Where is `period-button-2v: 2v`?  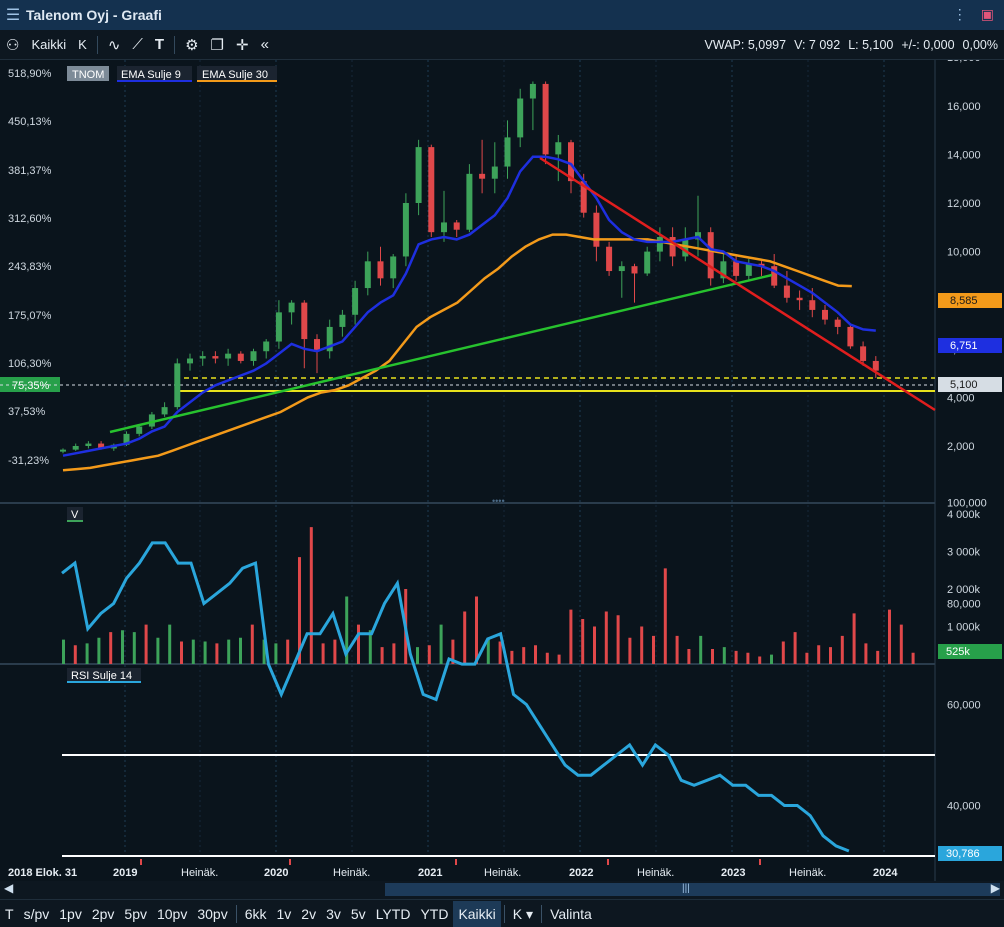 period-button-2v: 2v is located at coordinates (308, 914).